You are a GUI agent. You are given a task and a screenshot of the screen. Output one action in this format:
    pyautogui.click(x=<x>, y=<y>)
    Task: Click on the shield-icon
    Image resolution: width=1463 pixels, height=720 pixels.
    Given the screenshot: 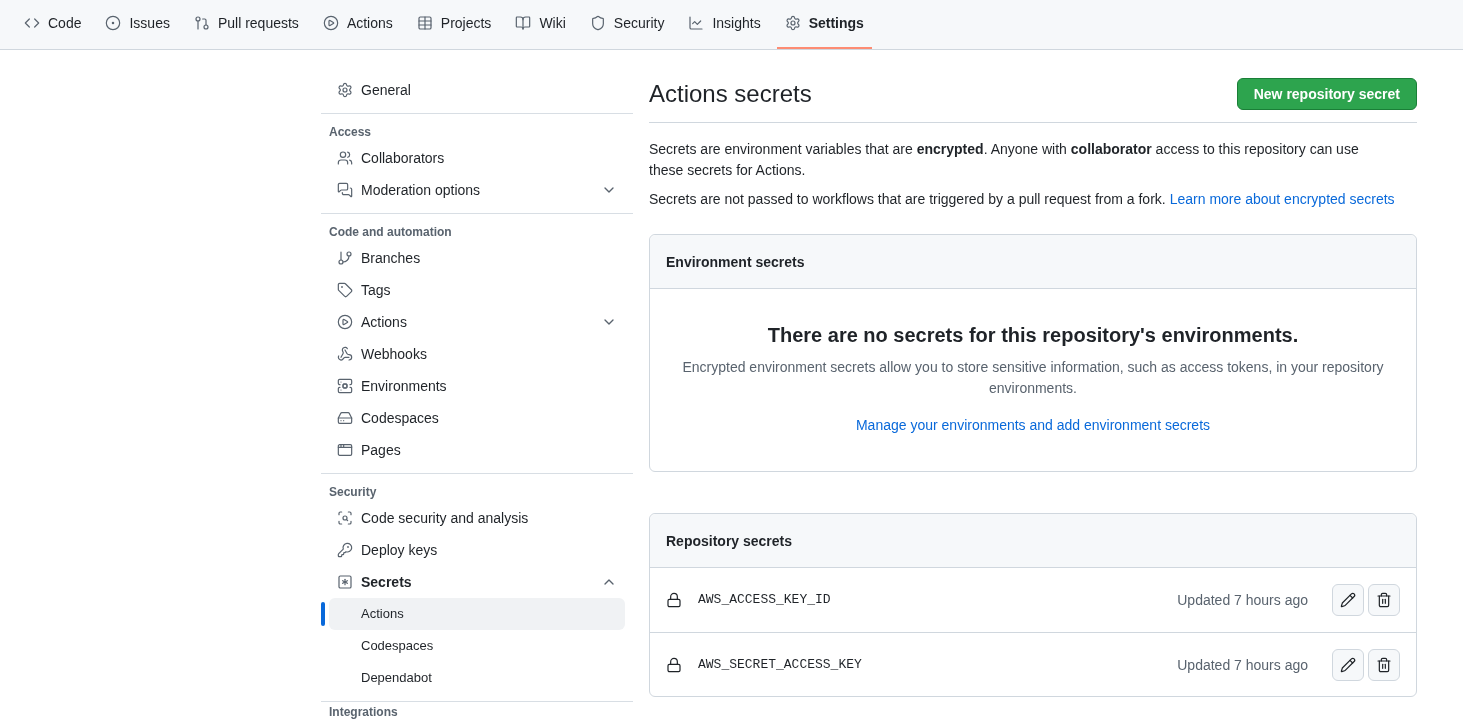 What is the action you would take?
    pyautogui.click(x=597, y=23)
    